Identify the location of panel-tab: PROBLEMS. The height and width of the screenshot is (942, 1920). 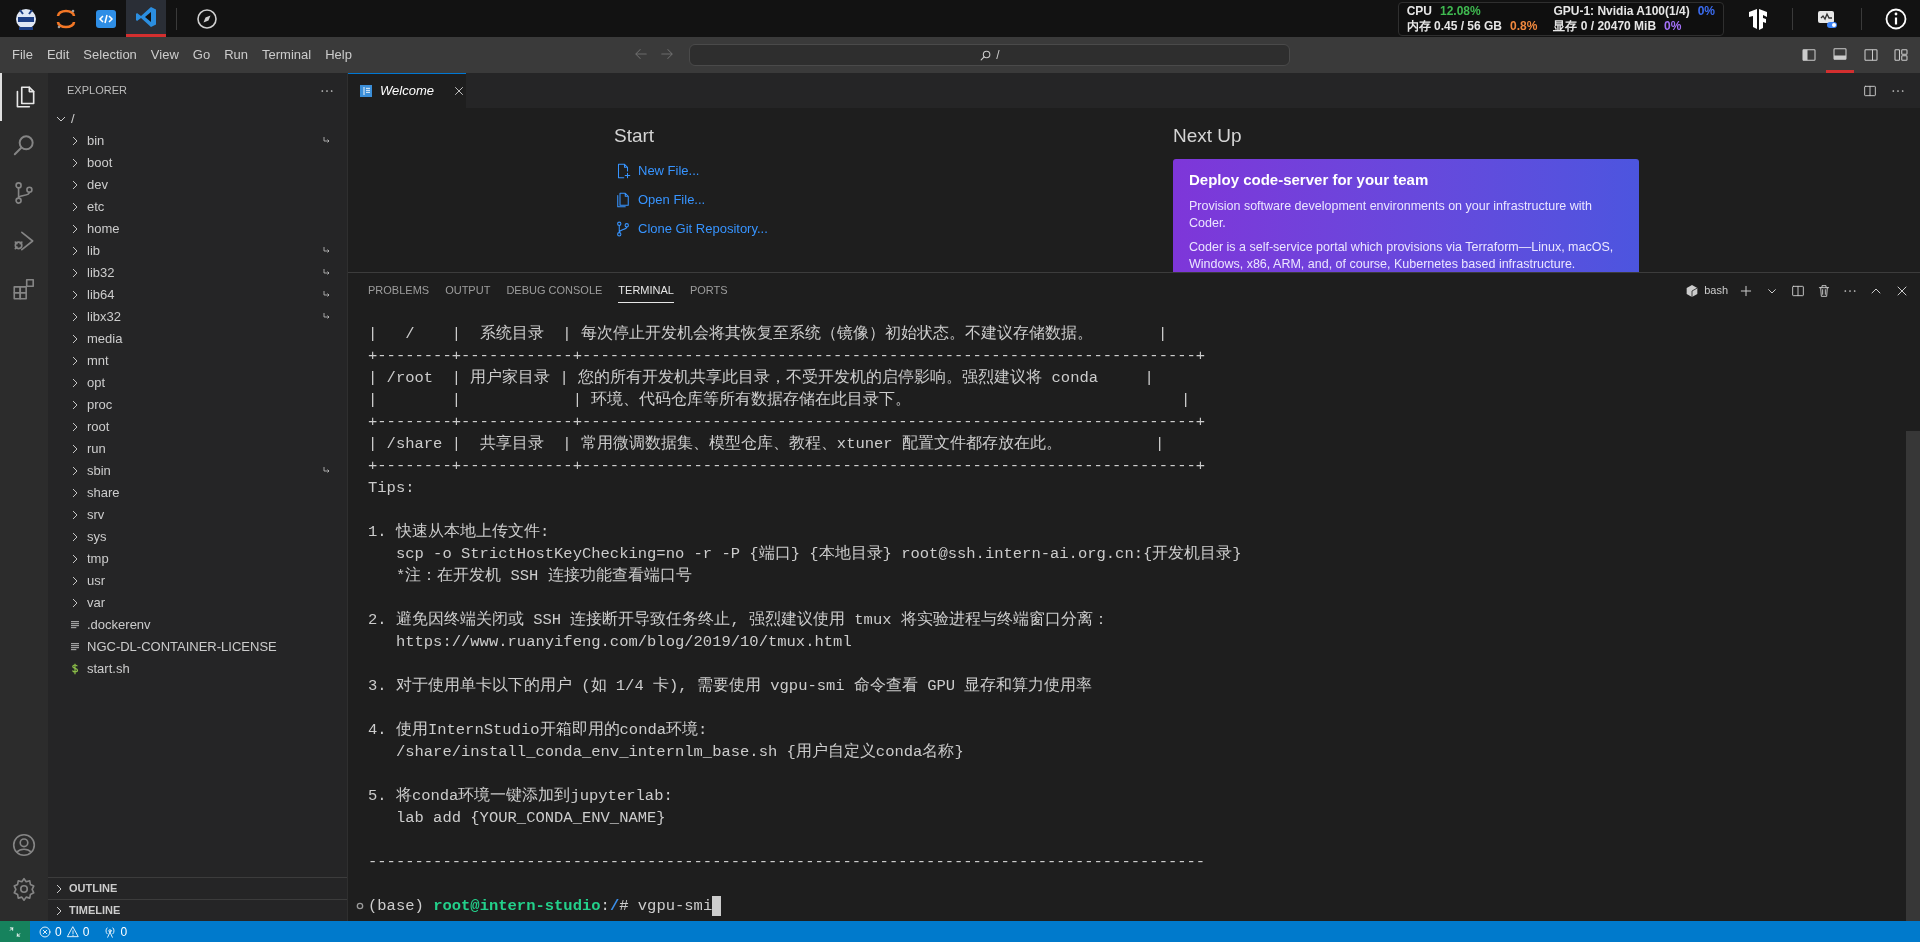
(399, 290).